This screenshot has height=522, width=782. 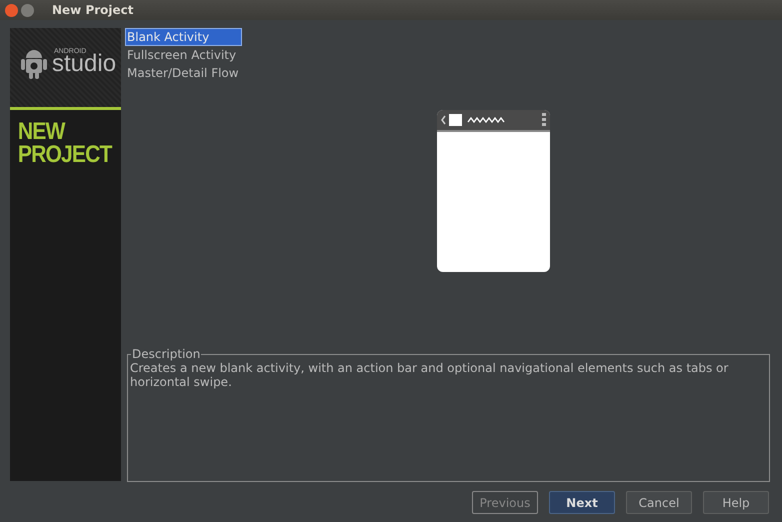 What do you see at coordinates (183, 73) in the screenshot?
I see `template-item: Master/Detail Flow` at bounding box center [183, 73].